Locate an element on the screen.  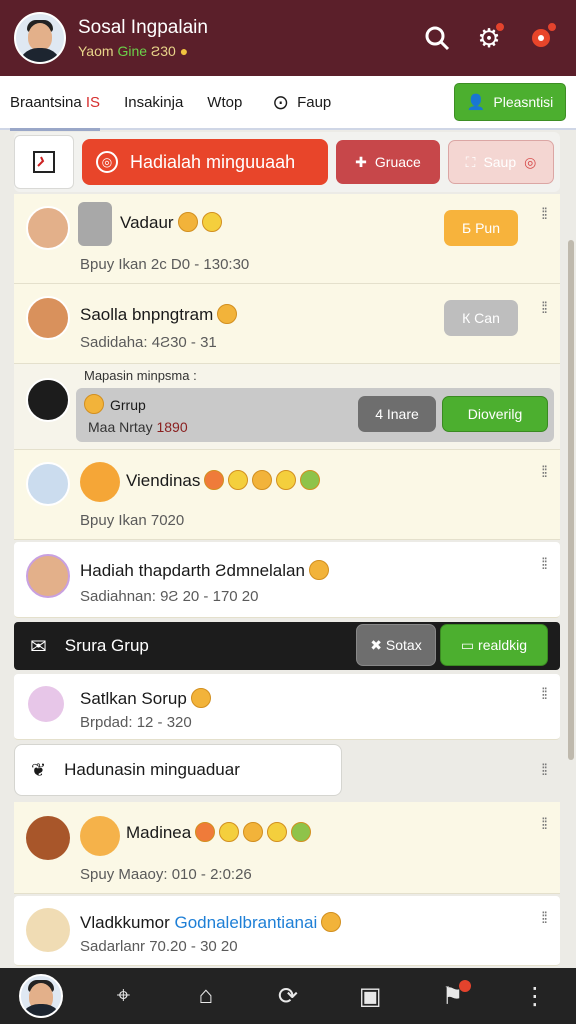
plus-icon: ✚ is located at coordinates (361, 161).